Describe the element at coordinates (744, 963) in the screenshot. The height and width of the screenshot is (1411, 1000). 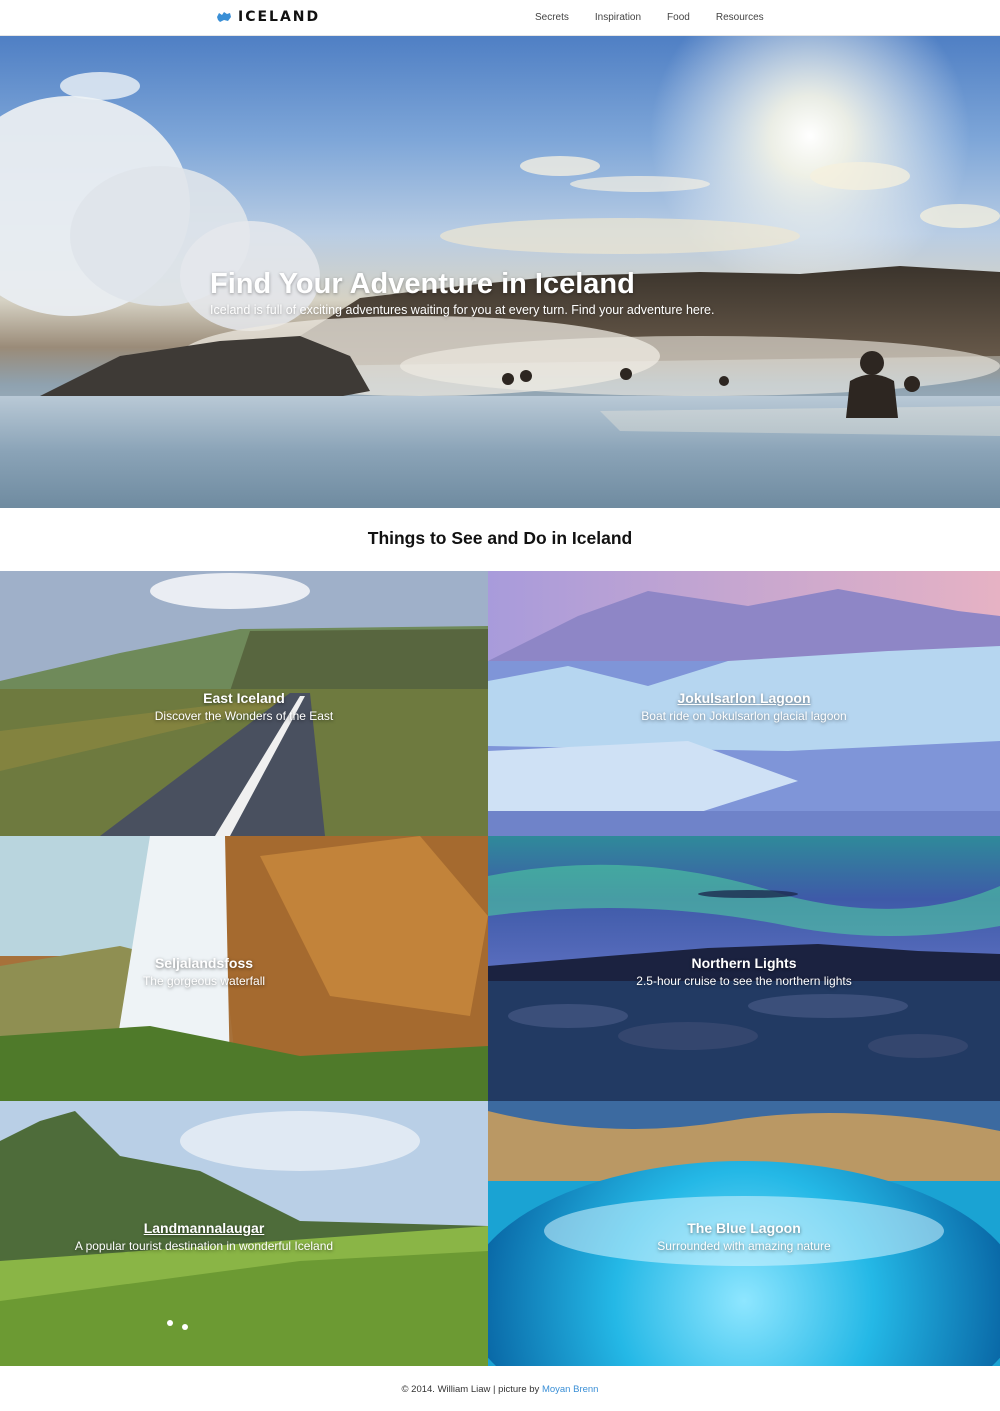
I see `tile-title: Northern Lights` at that location.